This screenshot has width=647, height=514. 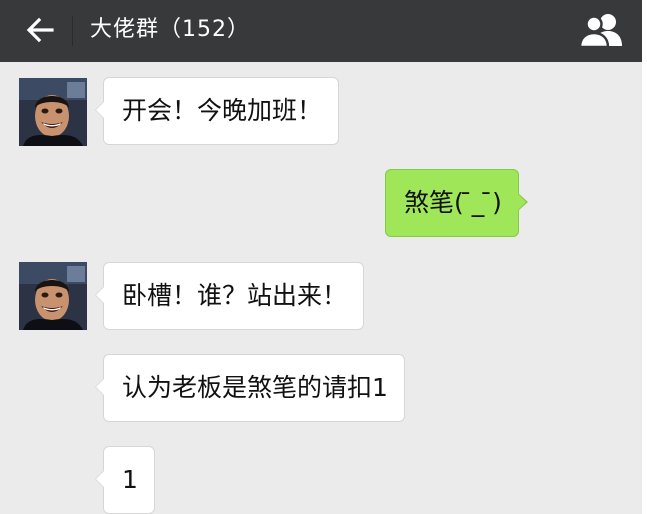 What do you see at coordinates (72, 31) in the screenshot?
I see `title-divider` at bounding box center [72, 31].